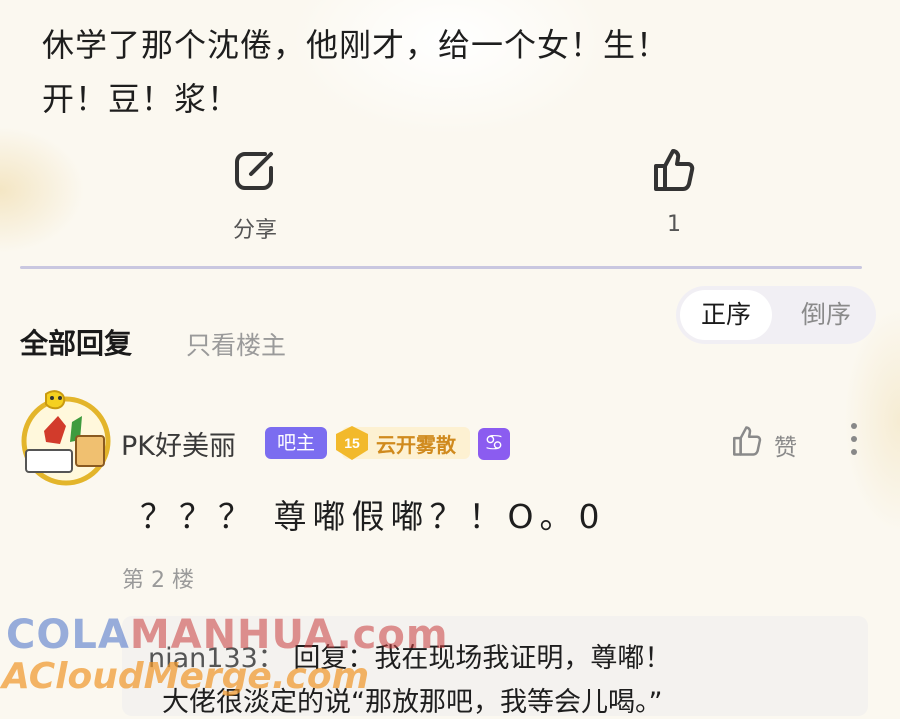 The height and width of the screenshot is (719, 900). I want to click on level-number: 15, so click(352, 443).